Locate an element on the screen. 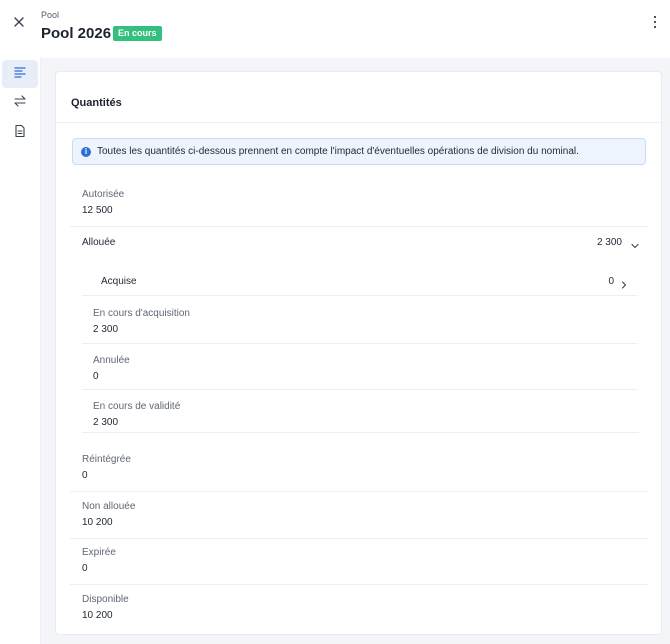  swap-arrows-icon is located at coordinates (20, 103).